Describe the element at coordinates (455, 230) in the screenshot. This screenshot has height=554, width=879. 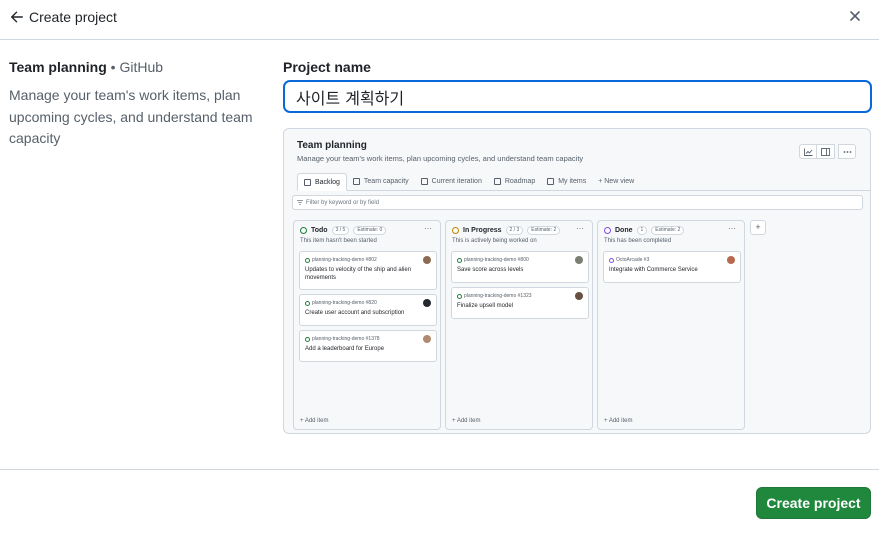
I see `status-in-progress-icon` at that location.